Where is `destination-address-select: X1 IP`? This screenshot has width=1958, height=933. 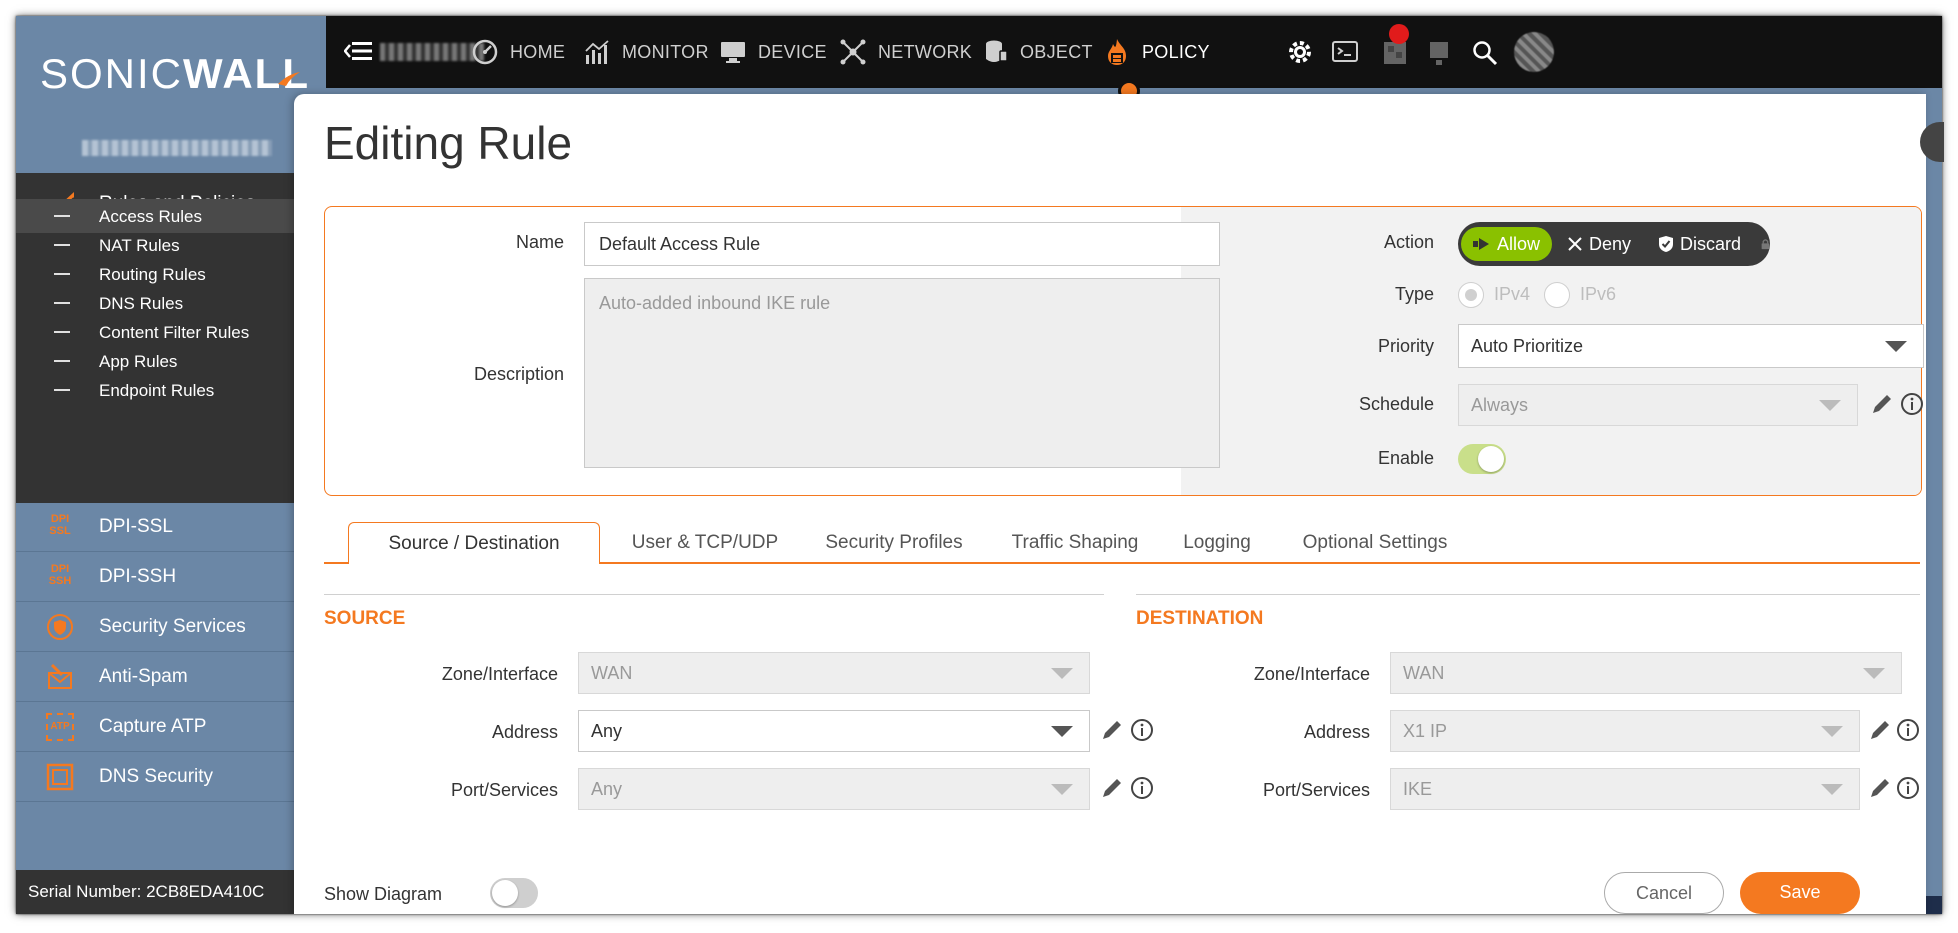 destination-address-select: X1 IP is located at coordinates (1625, 731).